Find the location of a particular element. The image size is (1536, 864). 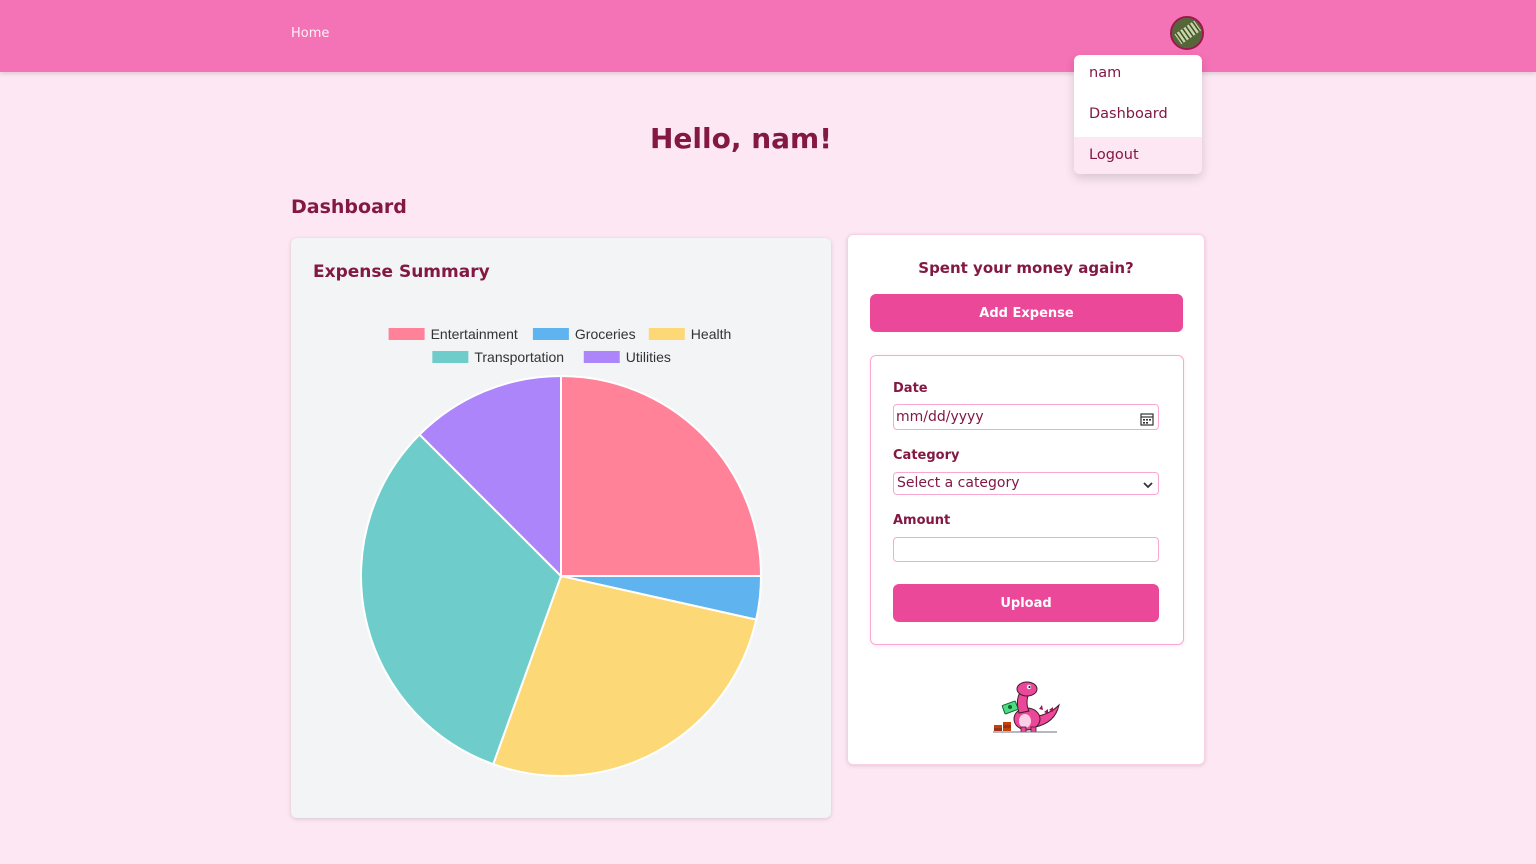

menu-item-username: nam is located at coordinates (1138, 75).